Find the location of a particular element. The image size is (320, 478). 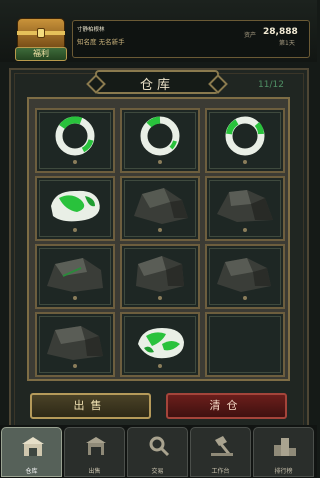

tab-label: 交易 is located at coordinates (157, 471).